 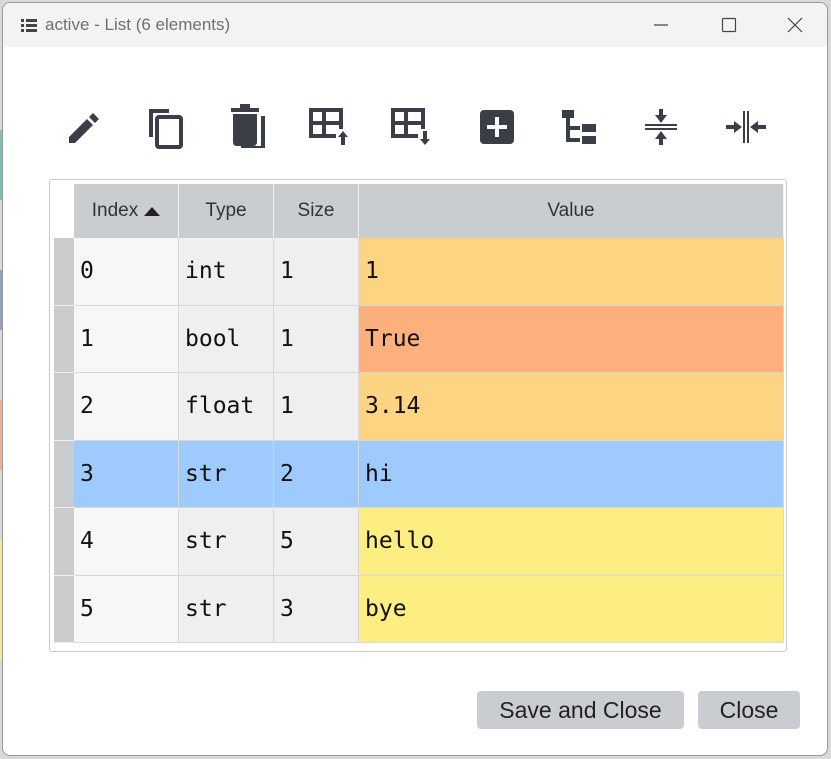 I want to click on copy-icon, so click(x=166, y=129).